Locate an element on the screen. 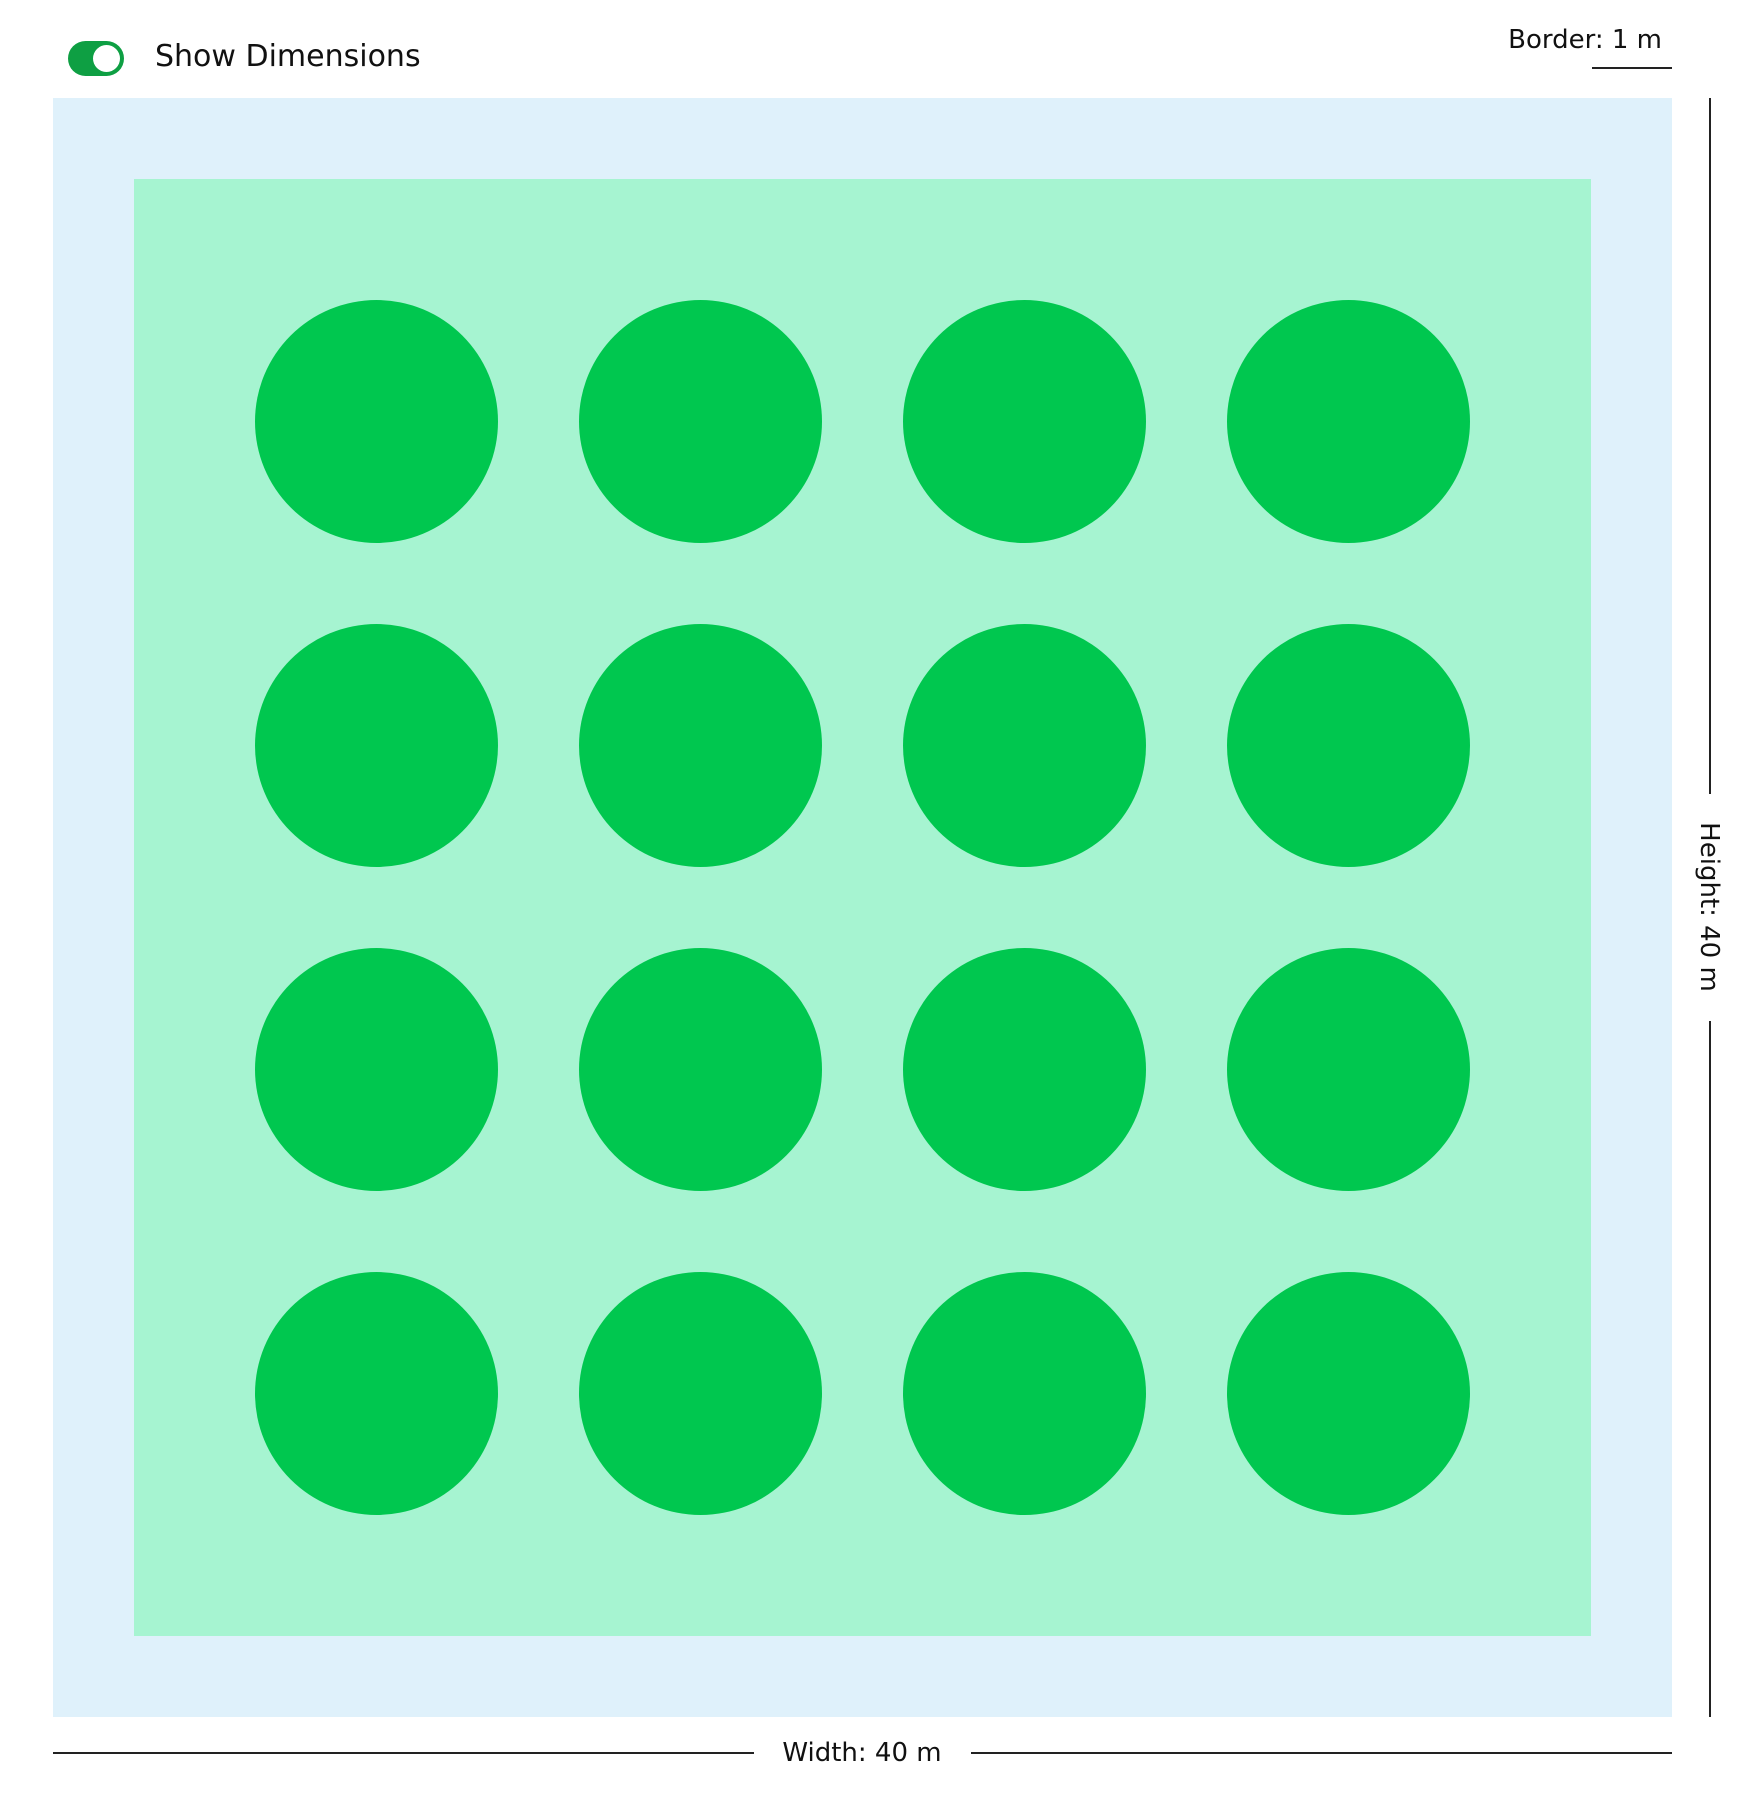 Image resolution: width=1737 pixels, height=1798 pixels. width-dimension-line-left is located at coordinates (403, 1753).